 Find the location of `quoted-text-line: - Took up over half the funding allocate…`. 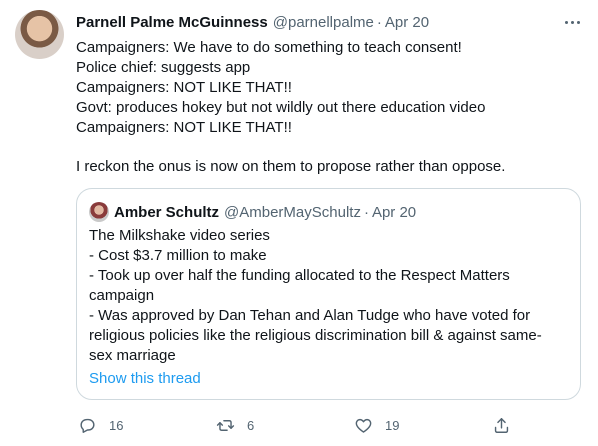

quoted-text-line: - Took up over half the funding allocate… is located at coordinates (299, 275).